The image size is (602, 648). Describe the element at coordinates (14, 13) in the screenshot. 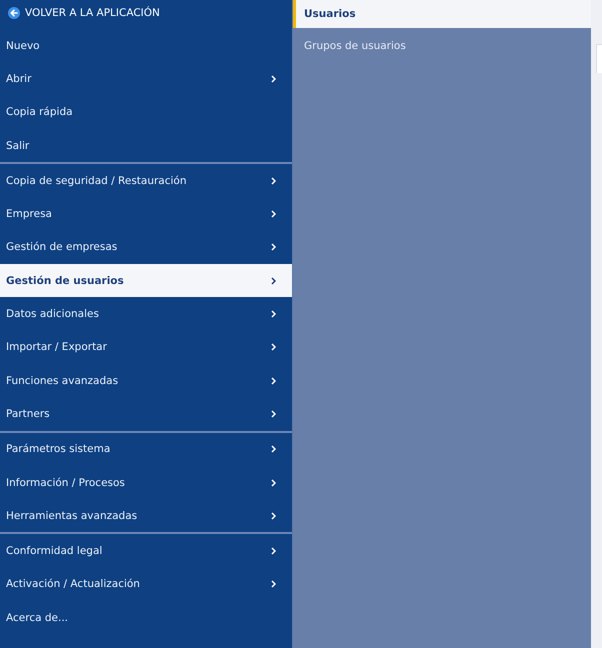

I see `back-arrow-icon` at that location.